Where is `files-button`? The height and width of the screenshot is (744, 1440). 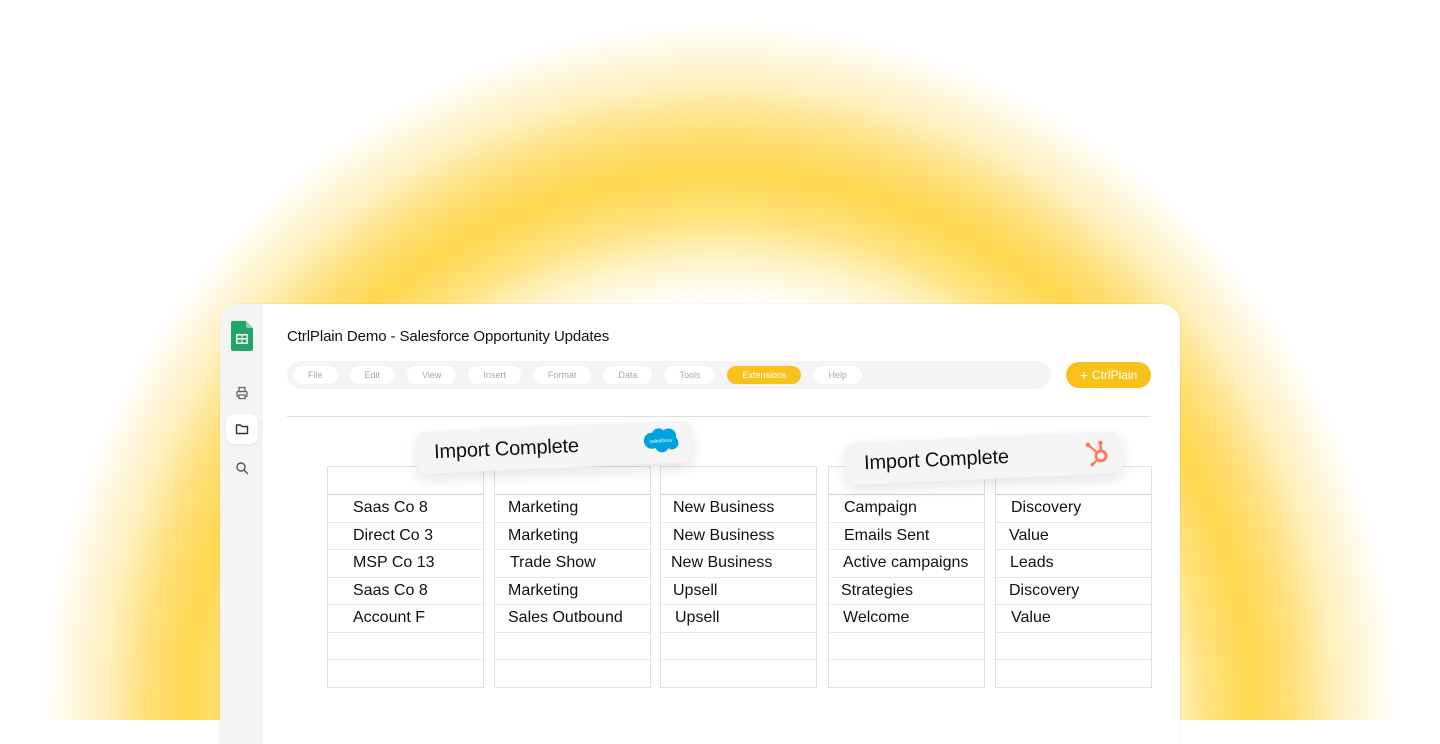 files-button is located at coordinates (242, 429).